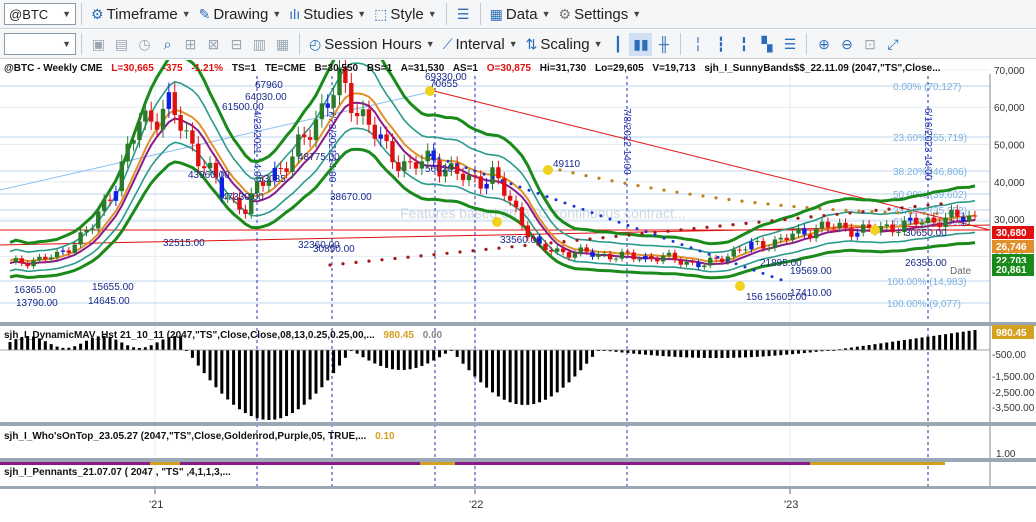 This screenshot has width=1036, height=522. I want to click on grid-icon: ▥, so click(259, 44).